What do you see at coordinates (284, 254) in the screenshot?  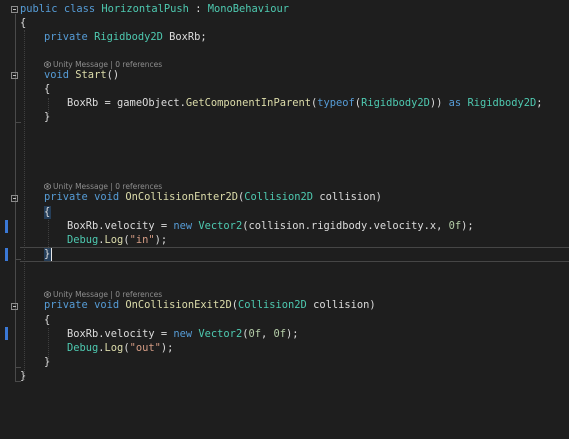 I see `code-line-12: }` at bounding box center [284, 254].